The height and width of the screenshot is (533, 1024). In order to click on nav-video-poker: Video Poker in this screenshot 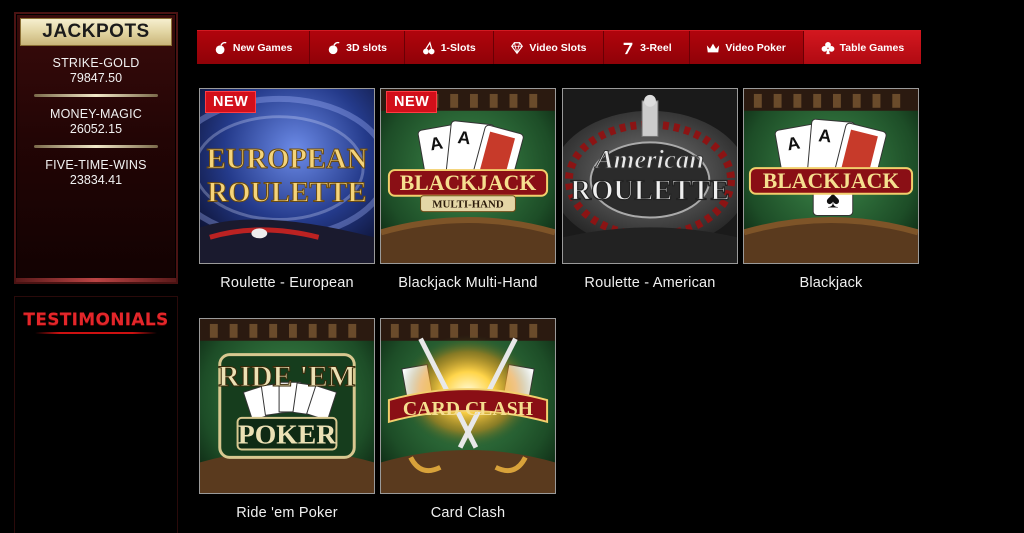, I will do `click(747, 47)`.